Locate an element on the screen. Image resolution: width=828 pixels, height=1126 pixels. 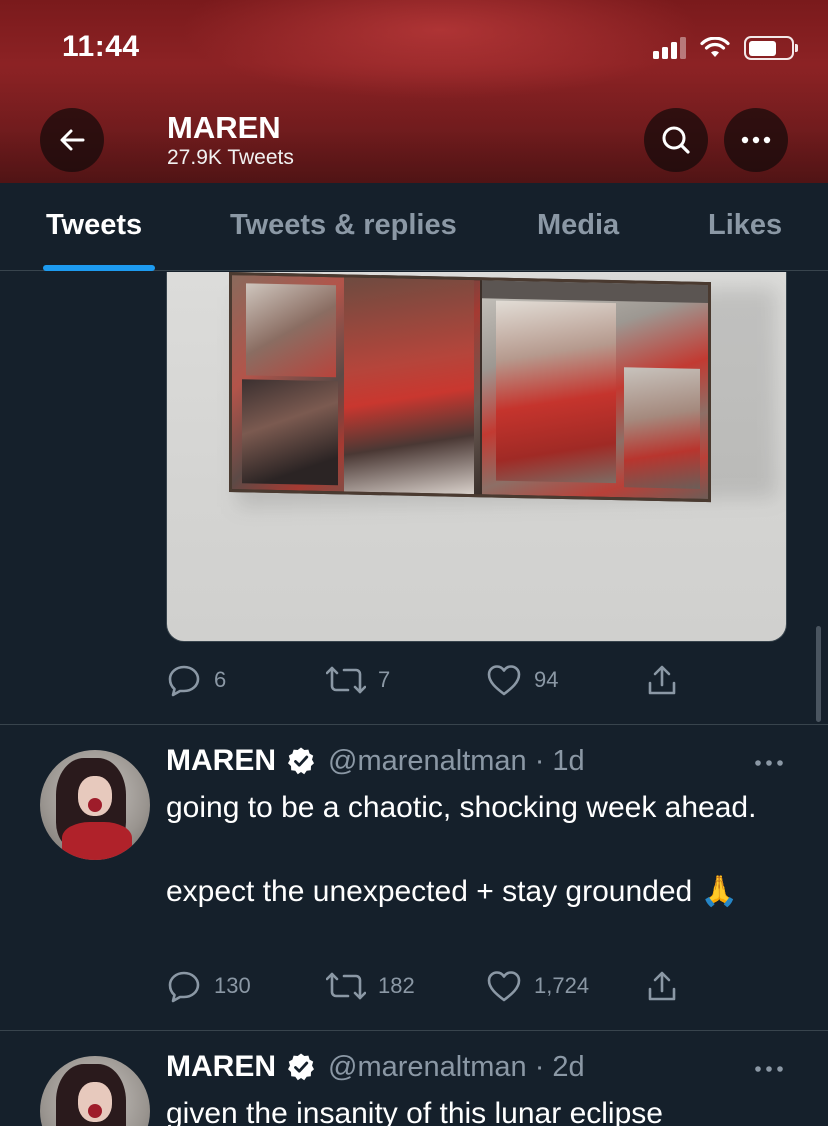
status-time: 11:44 is located at coordinates (101, 46).